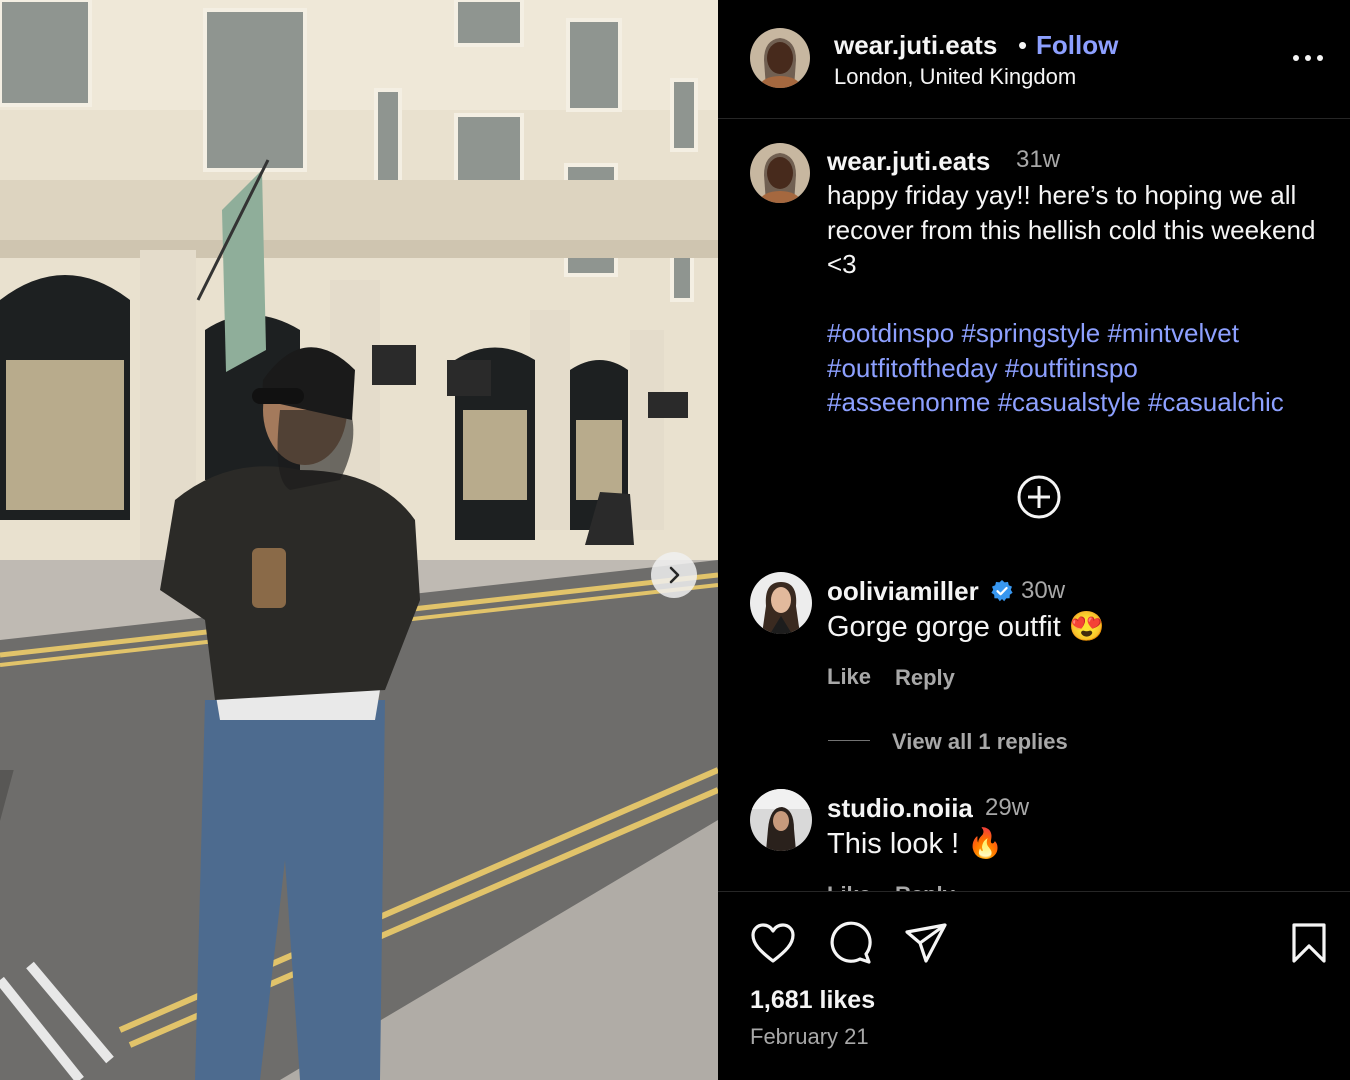 The image size is (1350, 1080). I want to click on comments-scroll-clip: Like Reply, so click(1034, 882).